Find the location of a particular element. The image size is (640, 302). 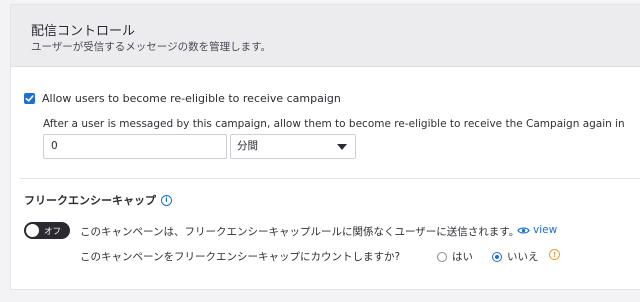

radio-yes: はい is located at coordinates (455, 256).